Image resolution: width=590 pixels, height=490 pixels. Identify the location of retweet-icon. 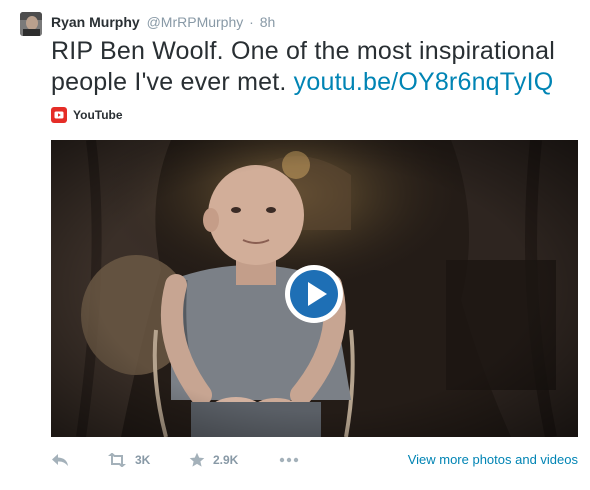
(117, 460).